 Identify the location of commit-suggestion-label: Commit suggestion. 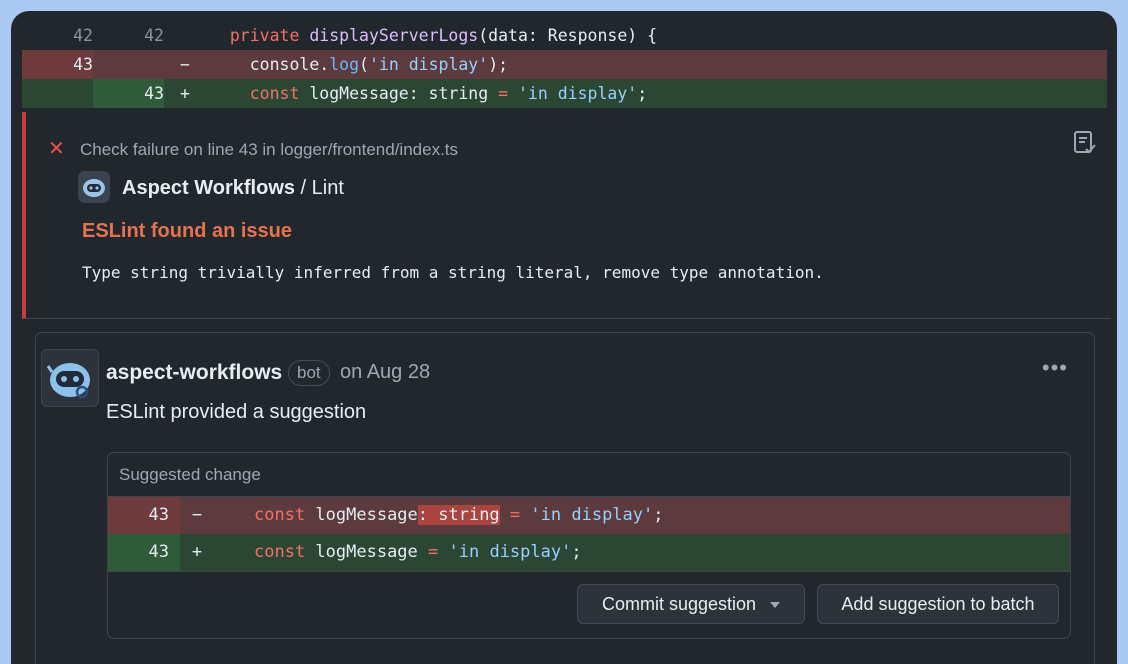
(679, 604).